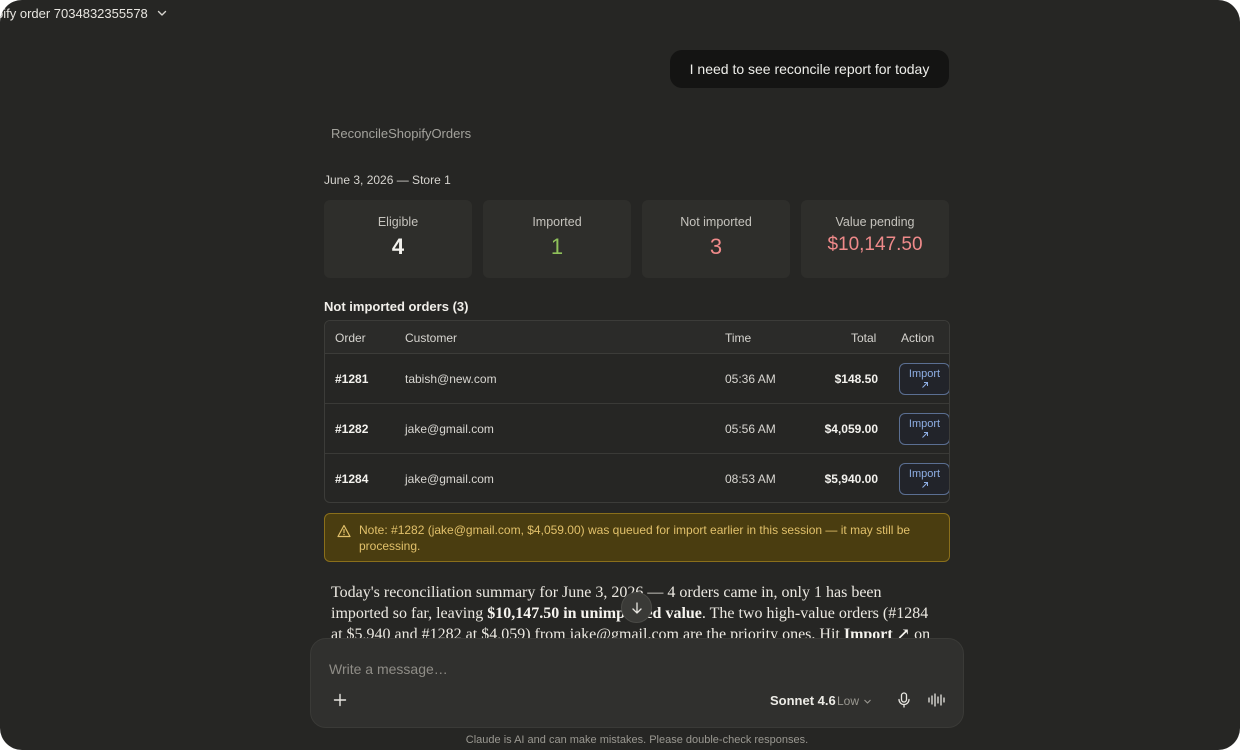 The image size is (1240, 750). I want to click on metric-label: Eligible, so click(398, 222).